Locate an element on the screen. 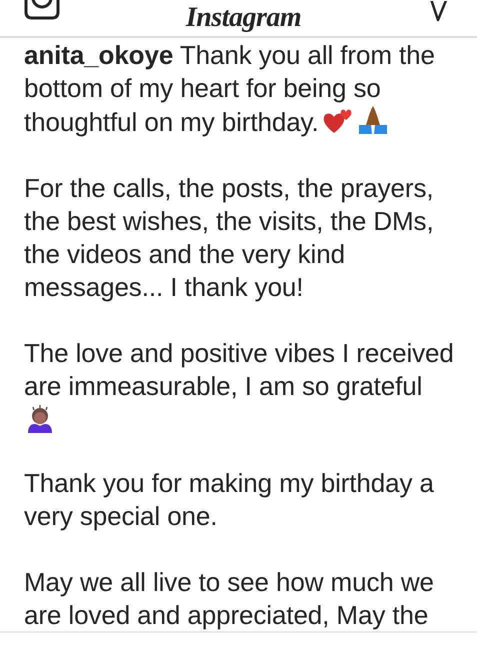 This screenshot has width=477, height=648. caption-paragraph: anita_okoye Thank you all from the bottom of my heart for being so thoughtful on my birthday. is located at coordinates (230, 89).